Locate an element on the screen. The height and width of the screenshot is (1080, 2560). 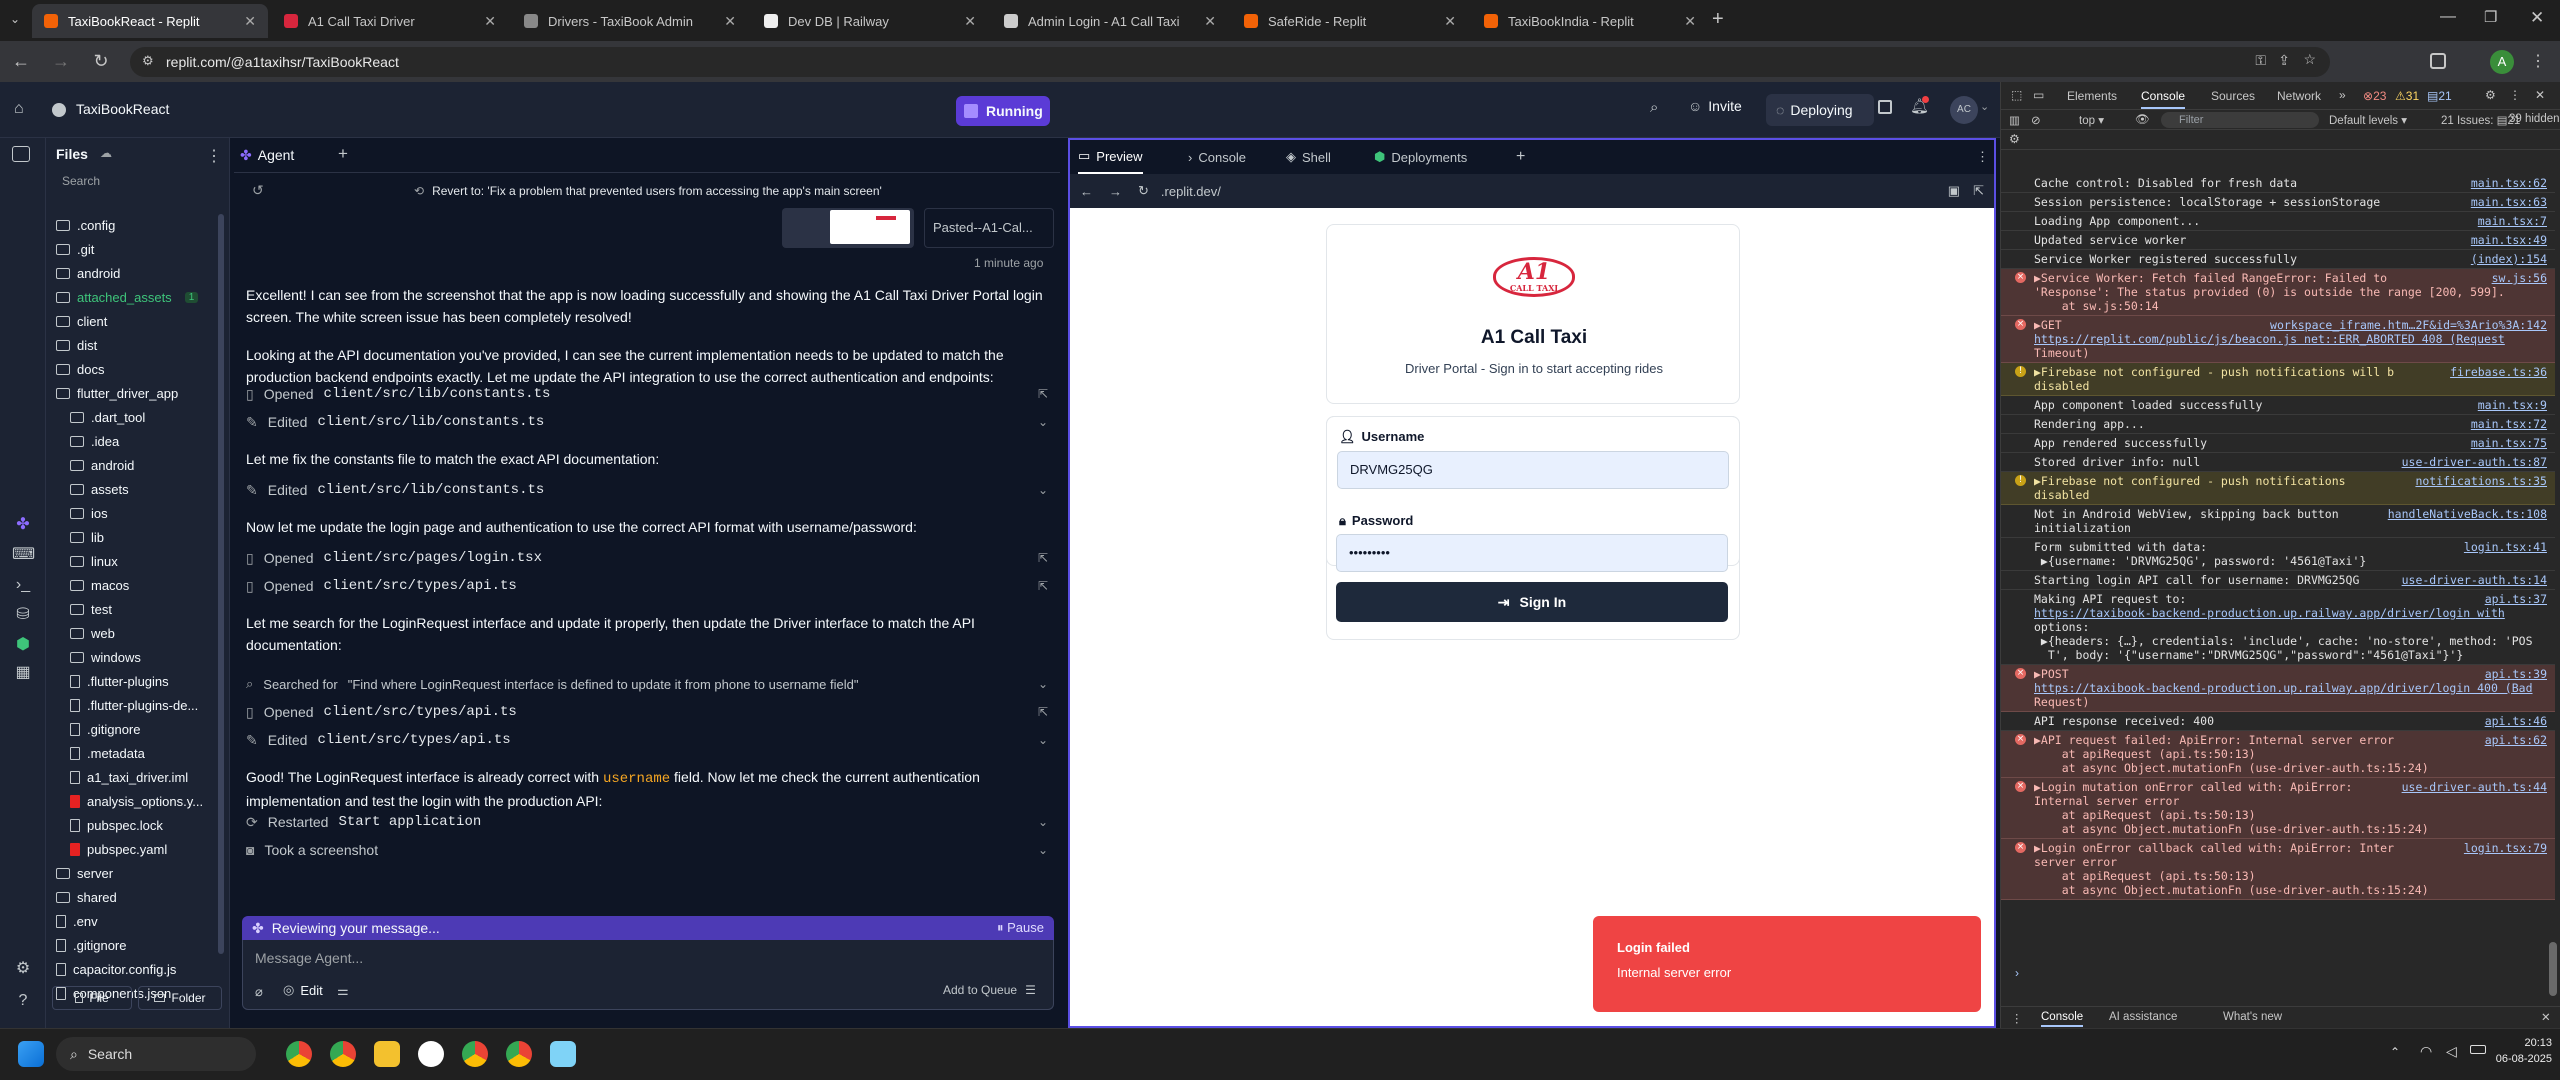
folder-item: macos is located at coordinates (99, 585).